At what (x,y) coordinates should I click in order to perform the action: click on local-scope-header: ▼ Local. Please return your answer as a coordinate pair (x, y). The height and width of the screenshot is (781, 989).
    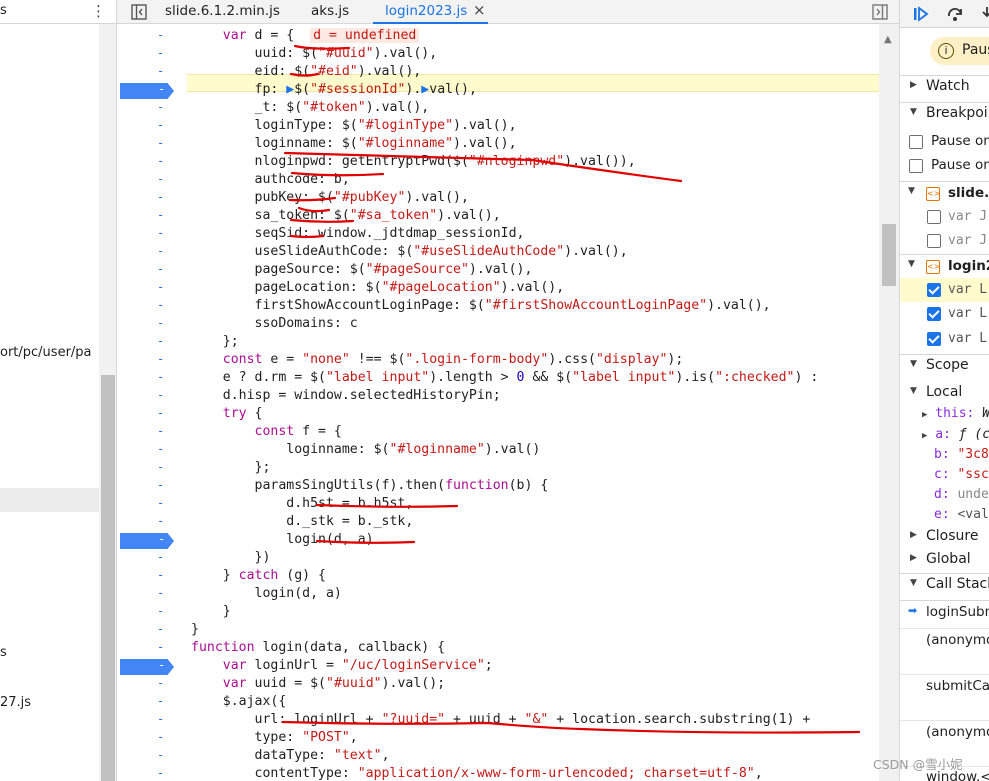
    Looking at the image, I should click on (944, 393).